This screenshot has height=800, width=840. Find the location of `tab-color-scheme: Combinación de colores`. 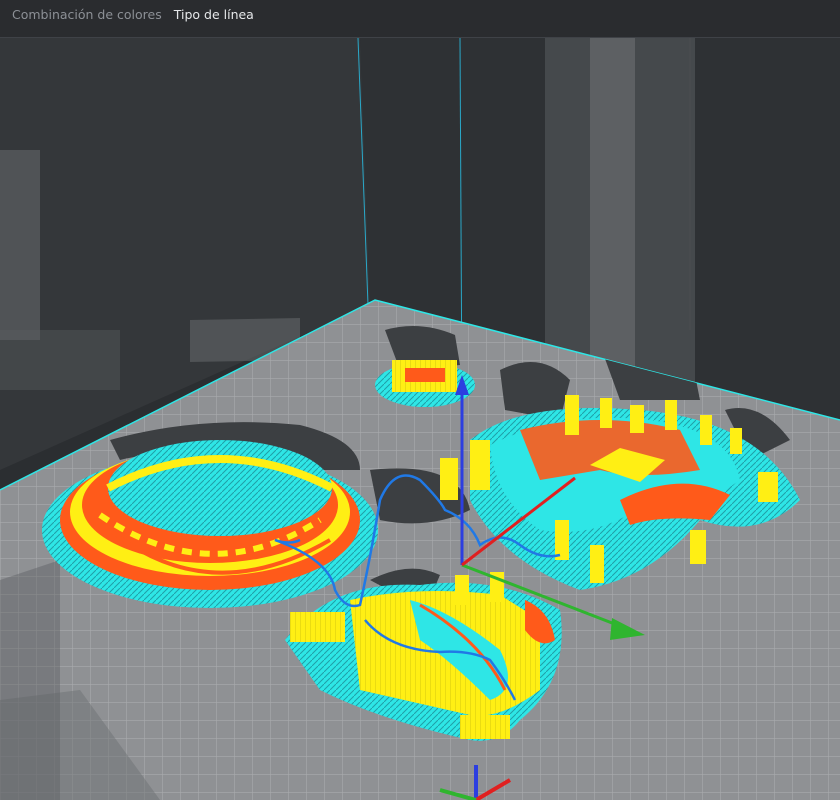

tab-color-scheme: Combinación de colores is located at coordinates (84, 18).